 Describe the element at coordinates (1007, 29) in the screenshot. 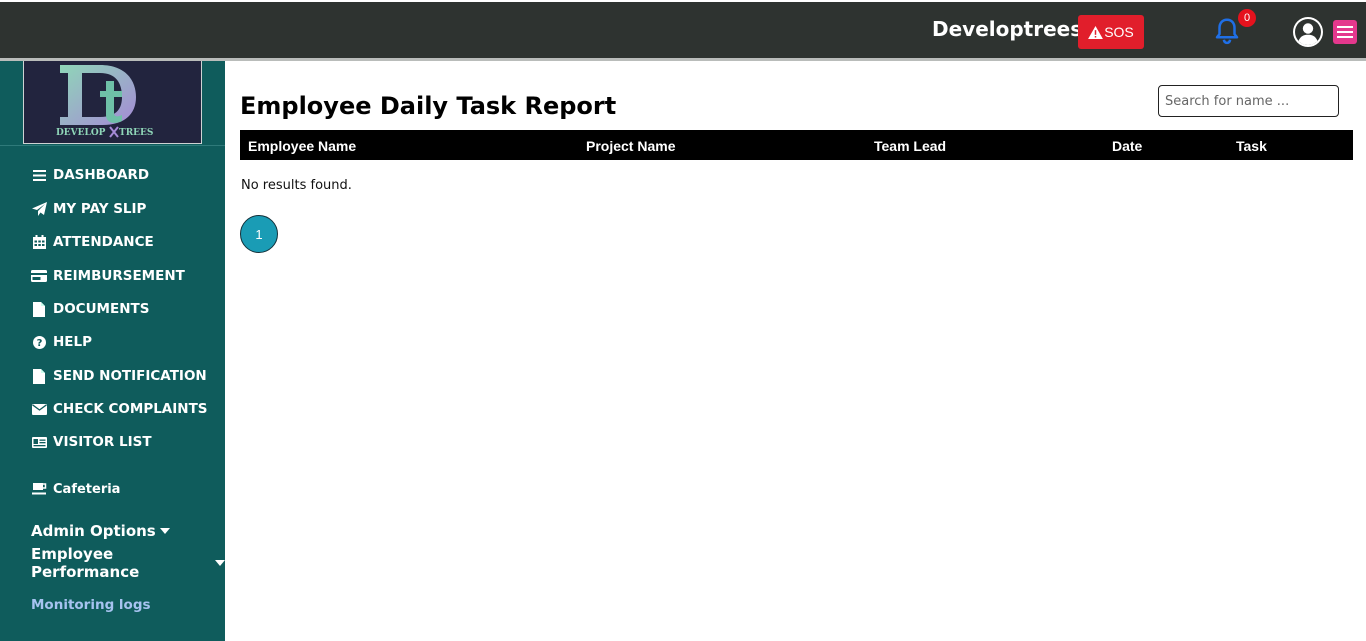

I see `brand-name: Developtrees` at that location.